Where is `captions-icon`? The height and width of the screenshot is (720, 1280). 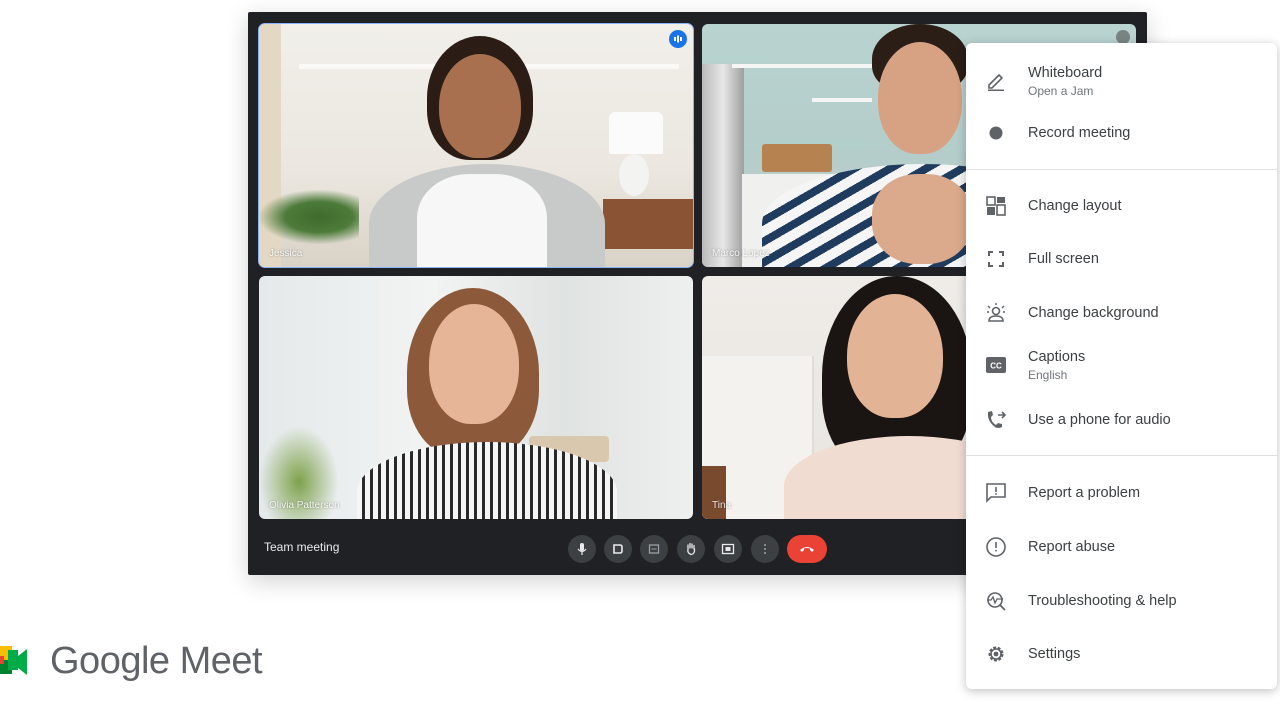 captions-icon is located at coordinates (654, 549).